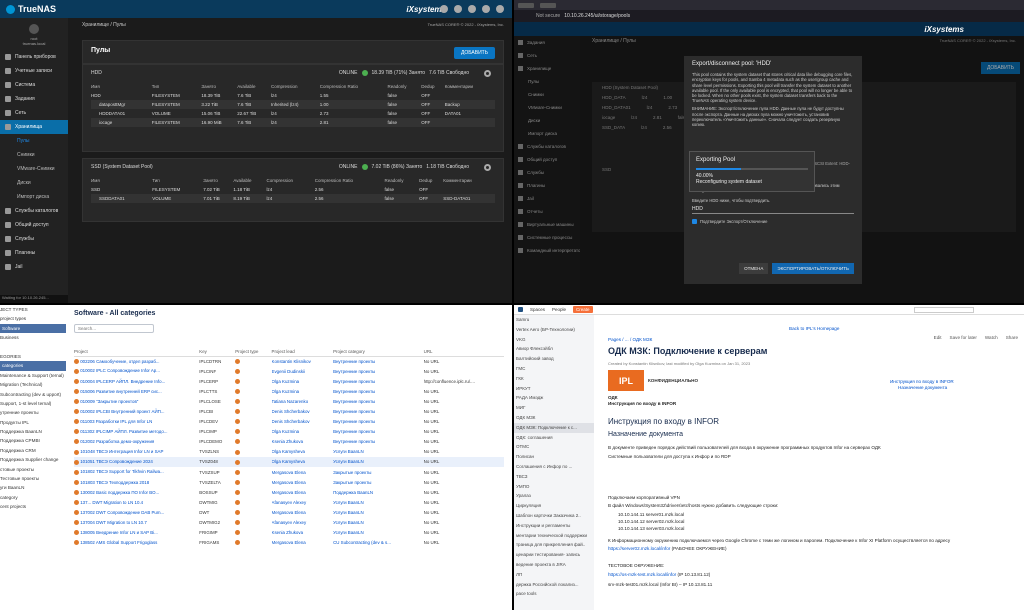  Describe the element at coordinates (554, 487) in the screenshot. I see `page-tree-item: УМПО` at that location.